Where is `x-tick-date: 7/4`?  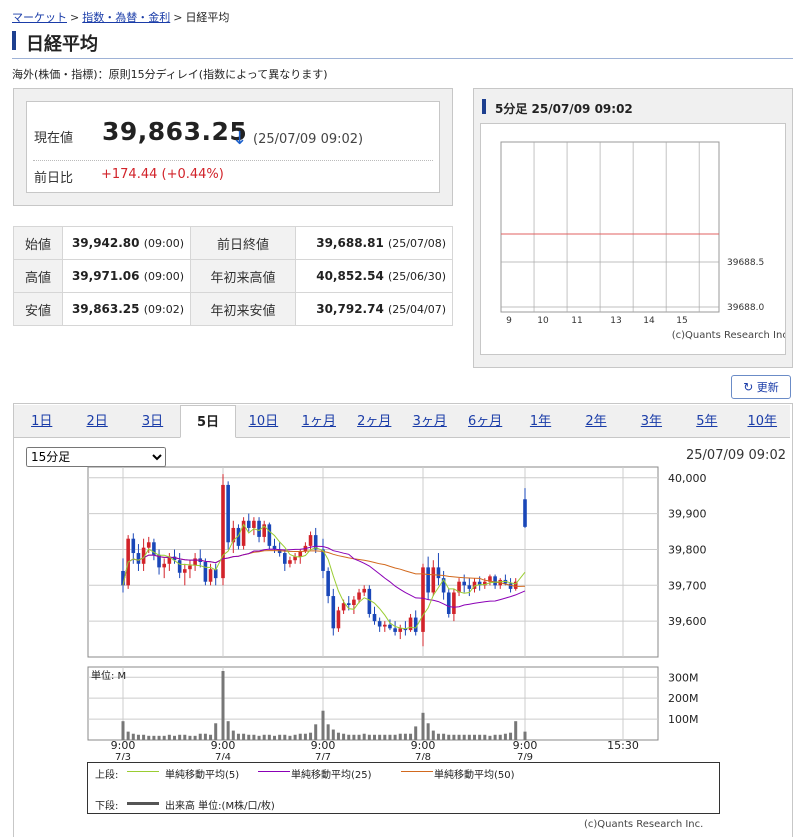
x-tick-date: 7/4 is located at coordinates (223, 756).